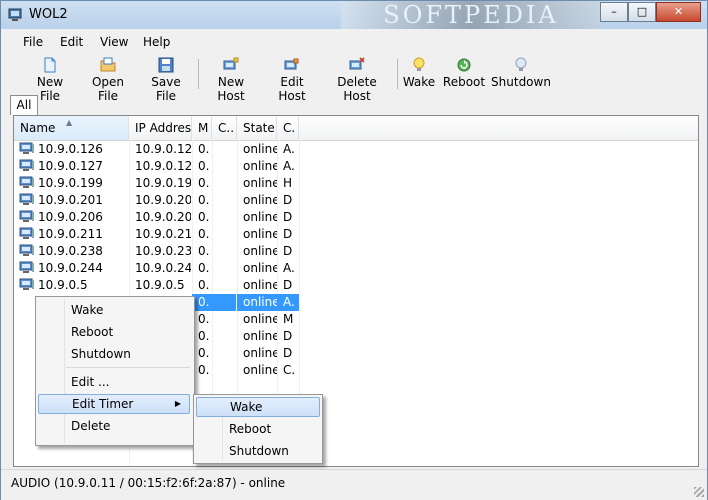 Image resolution: width=708 pixels, height=500 pixels. What do you see at coordinates (71, 42) in the screenshot?
I see `menu-edit: Edit` at bounding box center [71, 42].